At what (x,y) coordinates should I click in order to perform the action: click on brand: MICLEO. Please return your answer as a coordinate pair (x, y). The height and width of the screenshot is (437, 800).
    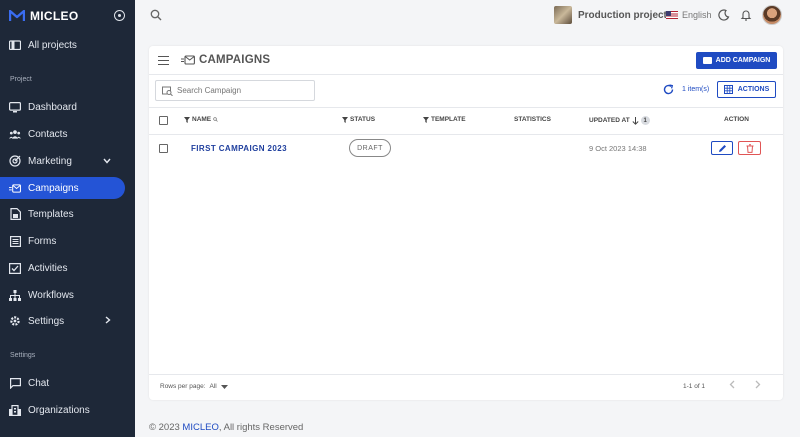
    Looking at the image, I should click on (43, 16).